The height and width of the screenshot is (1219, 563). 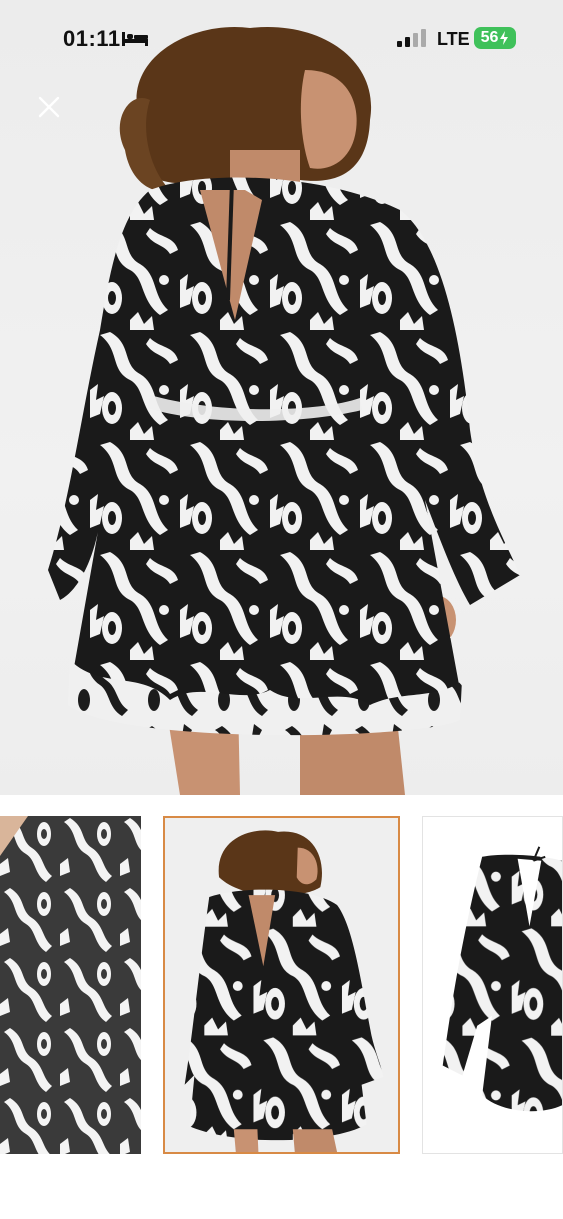 What do you see at coordinates (281, 39) in the screenshot?
I see `status-bar: 01:11 LTE 56` at bounding box center [281, 39].